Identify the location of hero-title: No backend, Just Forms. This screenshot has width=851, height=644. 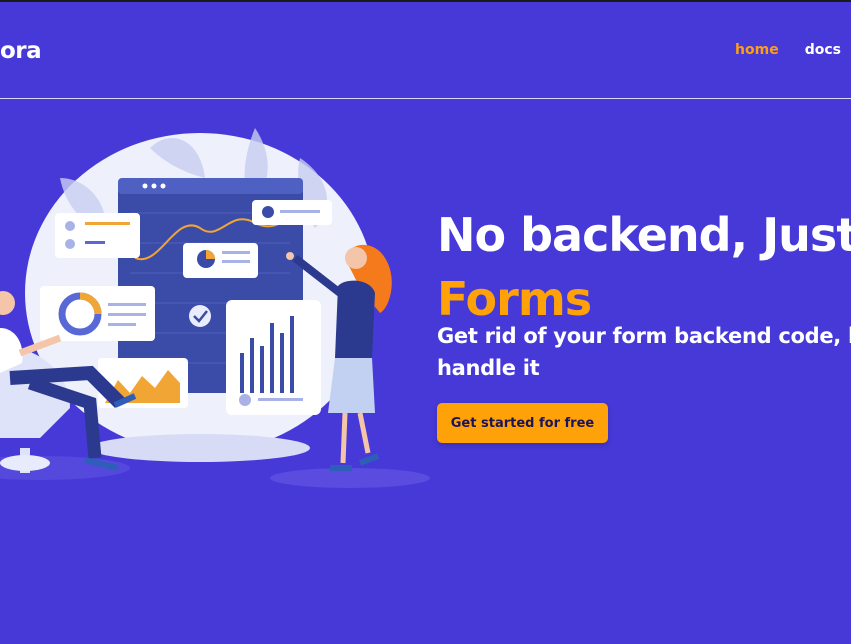
(644, 267).